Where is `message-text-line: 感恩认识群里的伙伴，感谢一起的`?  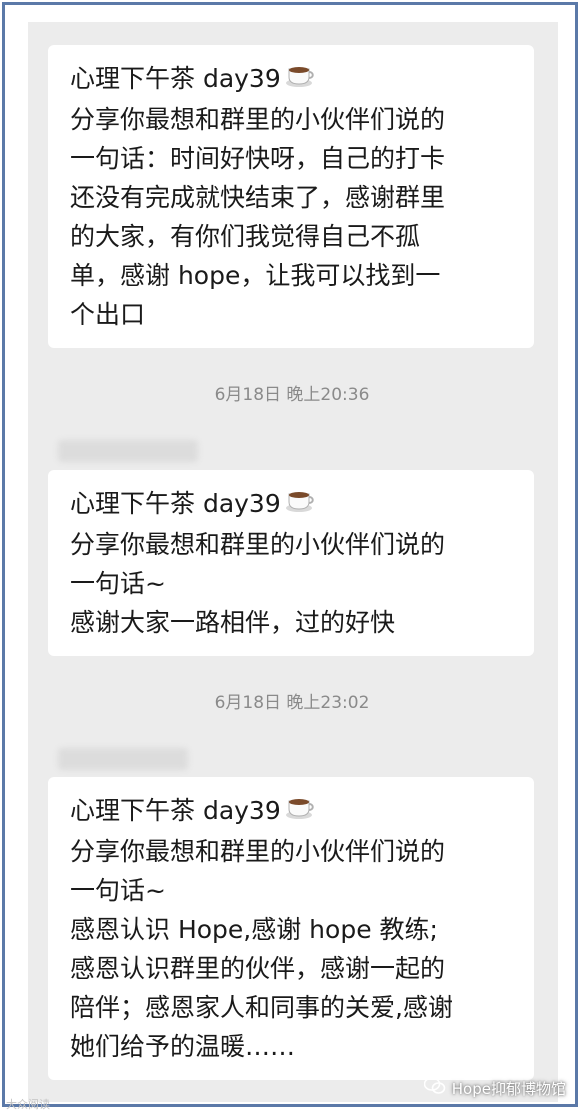
message-text-line: 感恩认识群里的伙伴，感谢一起的 is located at coordinates (258, 968).